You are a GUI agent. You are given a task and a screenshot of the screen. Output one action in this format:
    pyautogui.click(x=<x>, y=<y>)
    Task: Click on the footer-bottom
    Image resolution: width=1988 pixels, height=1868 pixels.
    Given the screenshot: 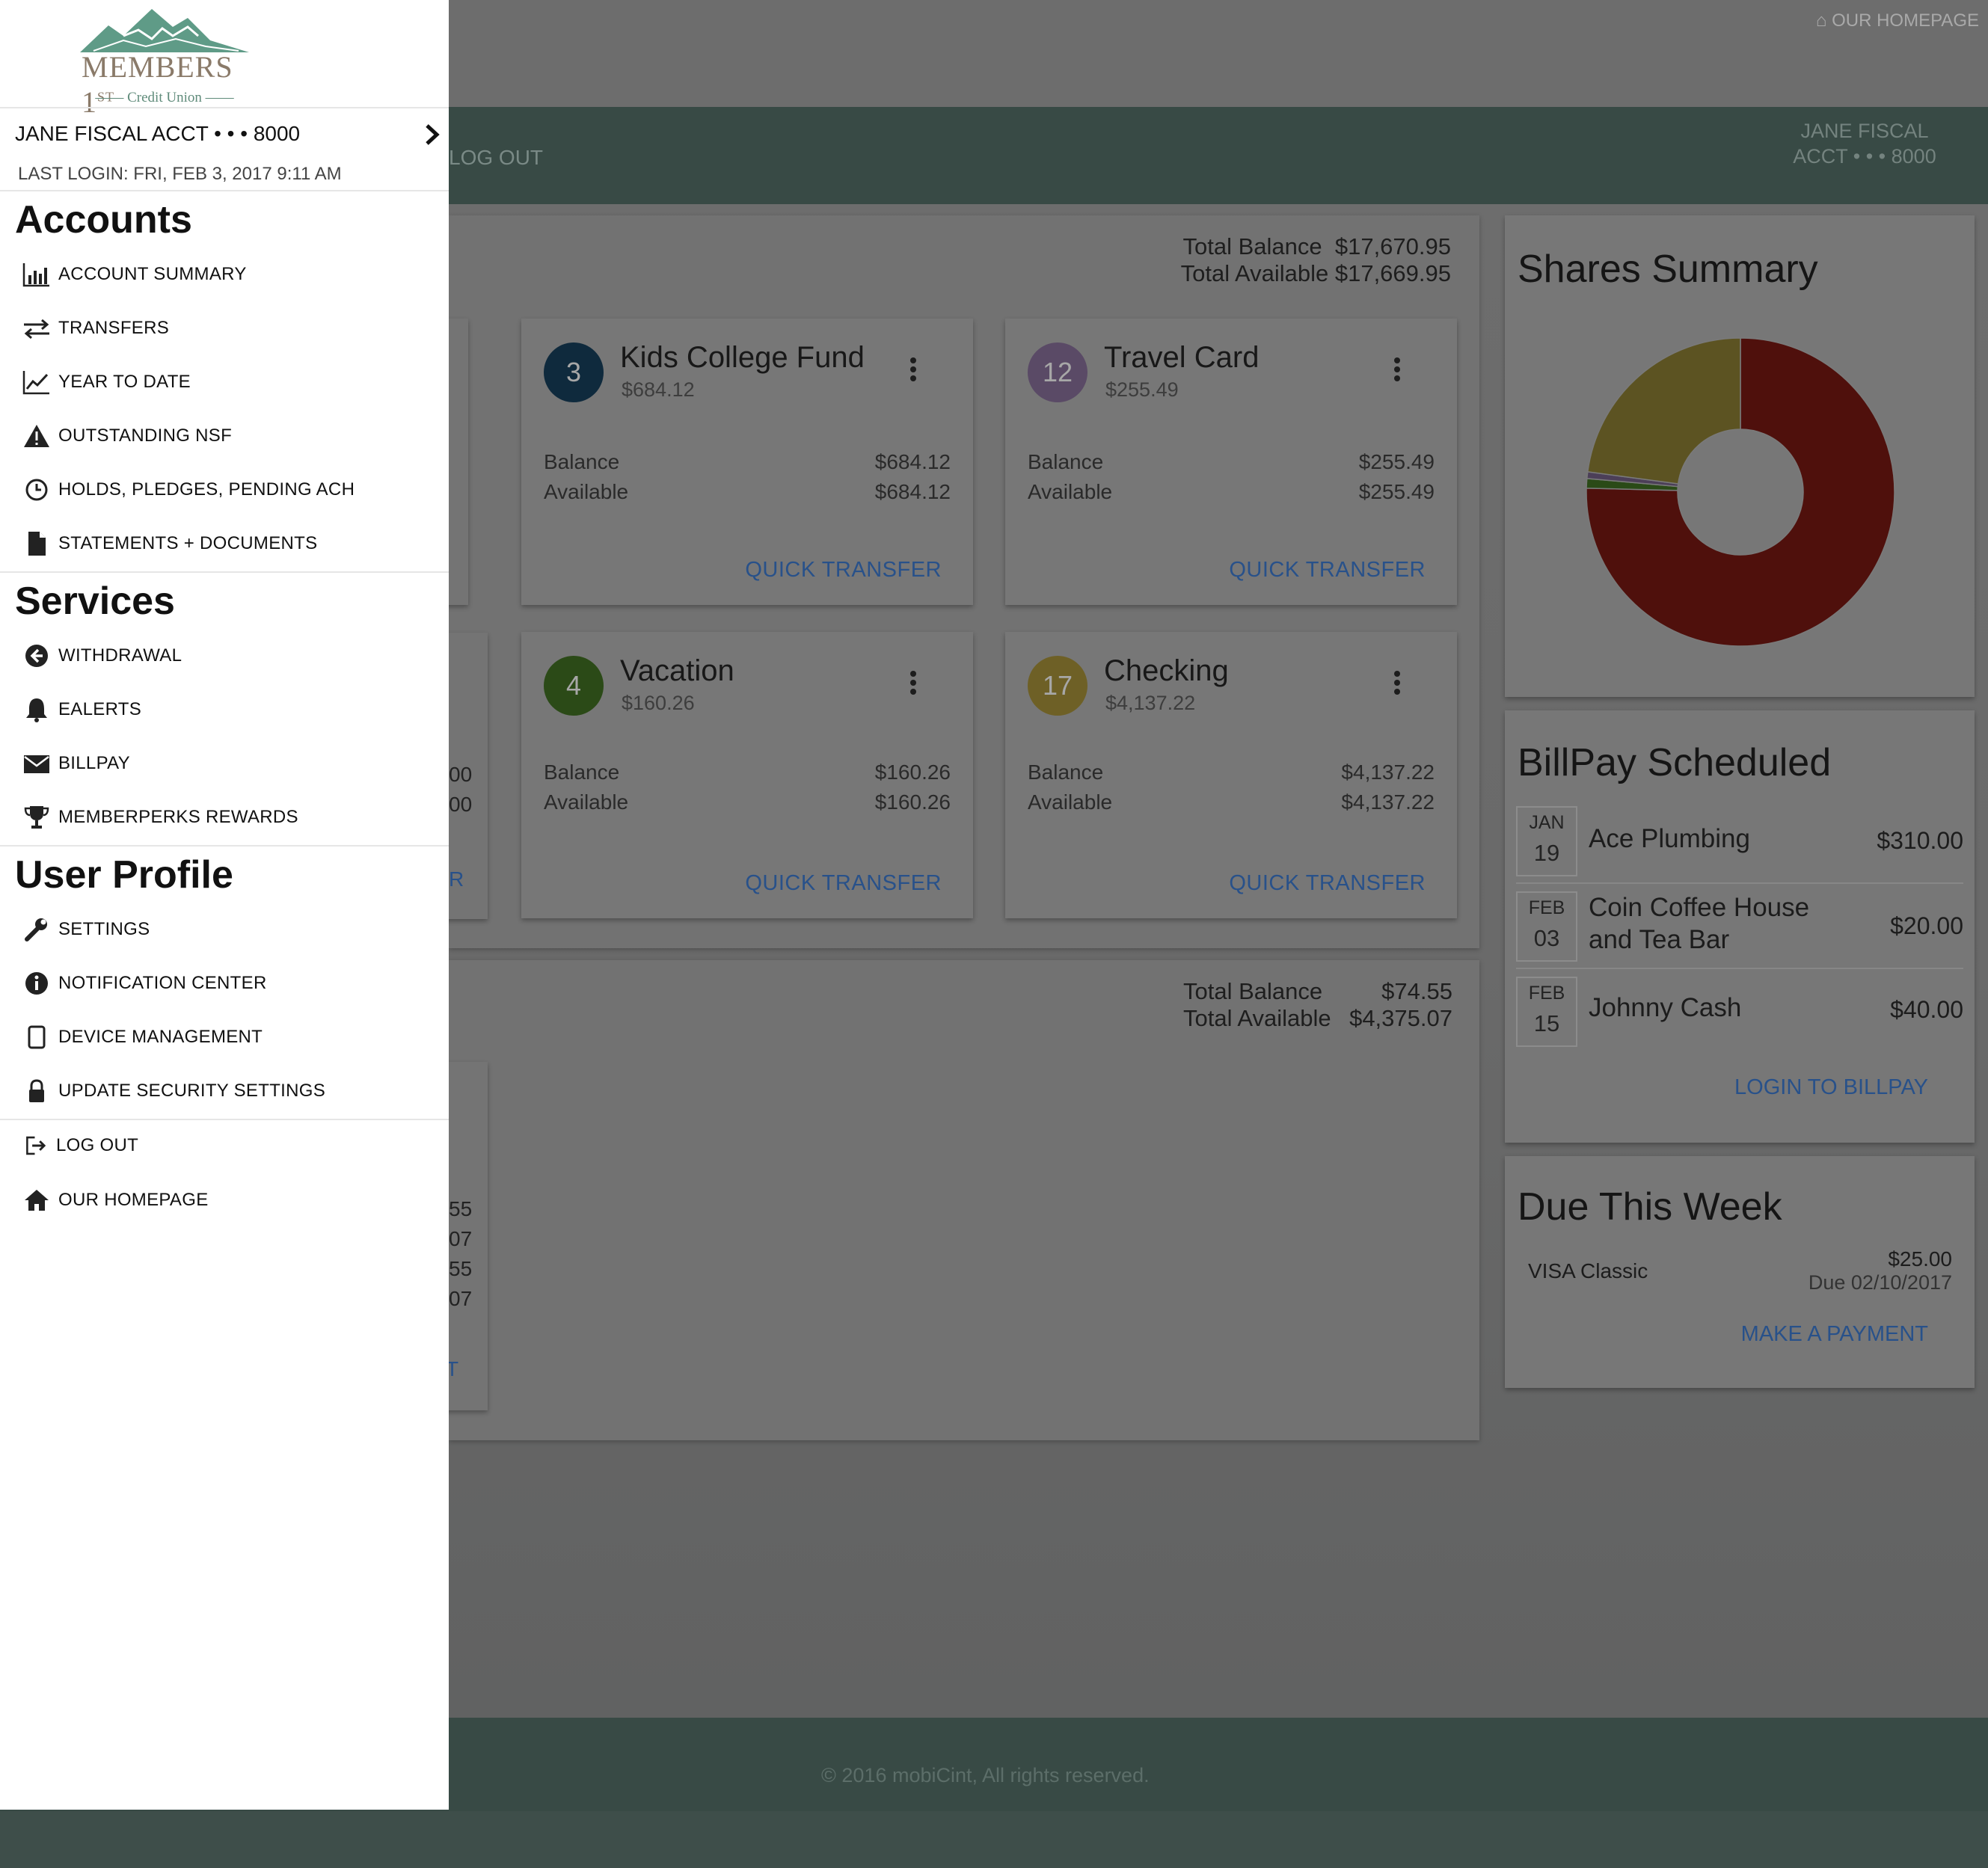 What is the action you would take?
    pyautogui.click(x=994, y=1840)
    